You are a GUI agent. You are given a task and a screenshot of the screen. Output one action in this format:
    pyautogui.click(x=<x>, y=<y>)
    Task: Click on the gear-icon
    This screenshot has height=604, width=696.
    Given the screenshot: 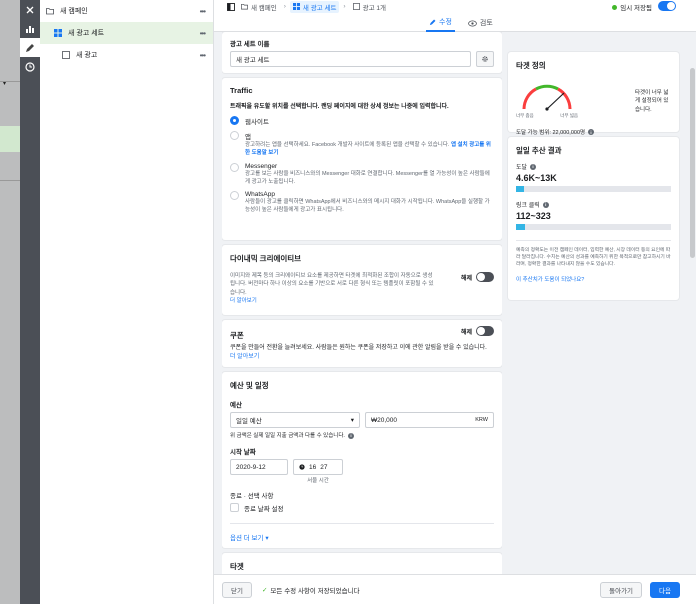 What is the action you would take?
    pyautogui.click(x=485, y=59)
    